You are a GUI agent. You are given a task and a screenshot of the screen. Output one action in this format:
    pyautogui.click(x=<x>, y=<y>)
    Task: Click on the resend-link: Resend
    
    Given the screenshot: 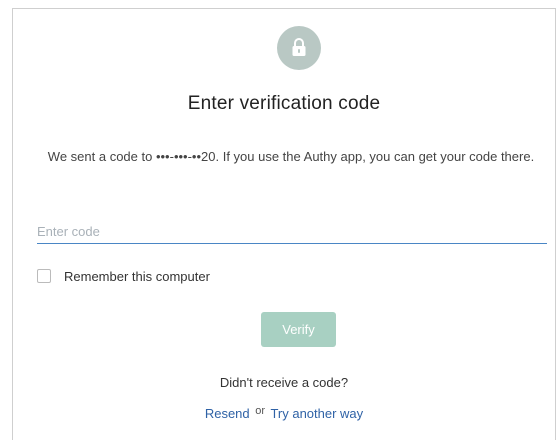 What is the action you would take?
    pyautogui.click(x=227, y=413)
    